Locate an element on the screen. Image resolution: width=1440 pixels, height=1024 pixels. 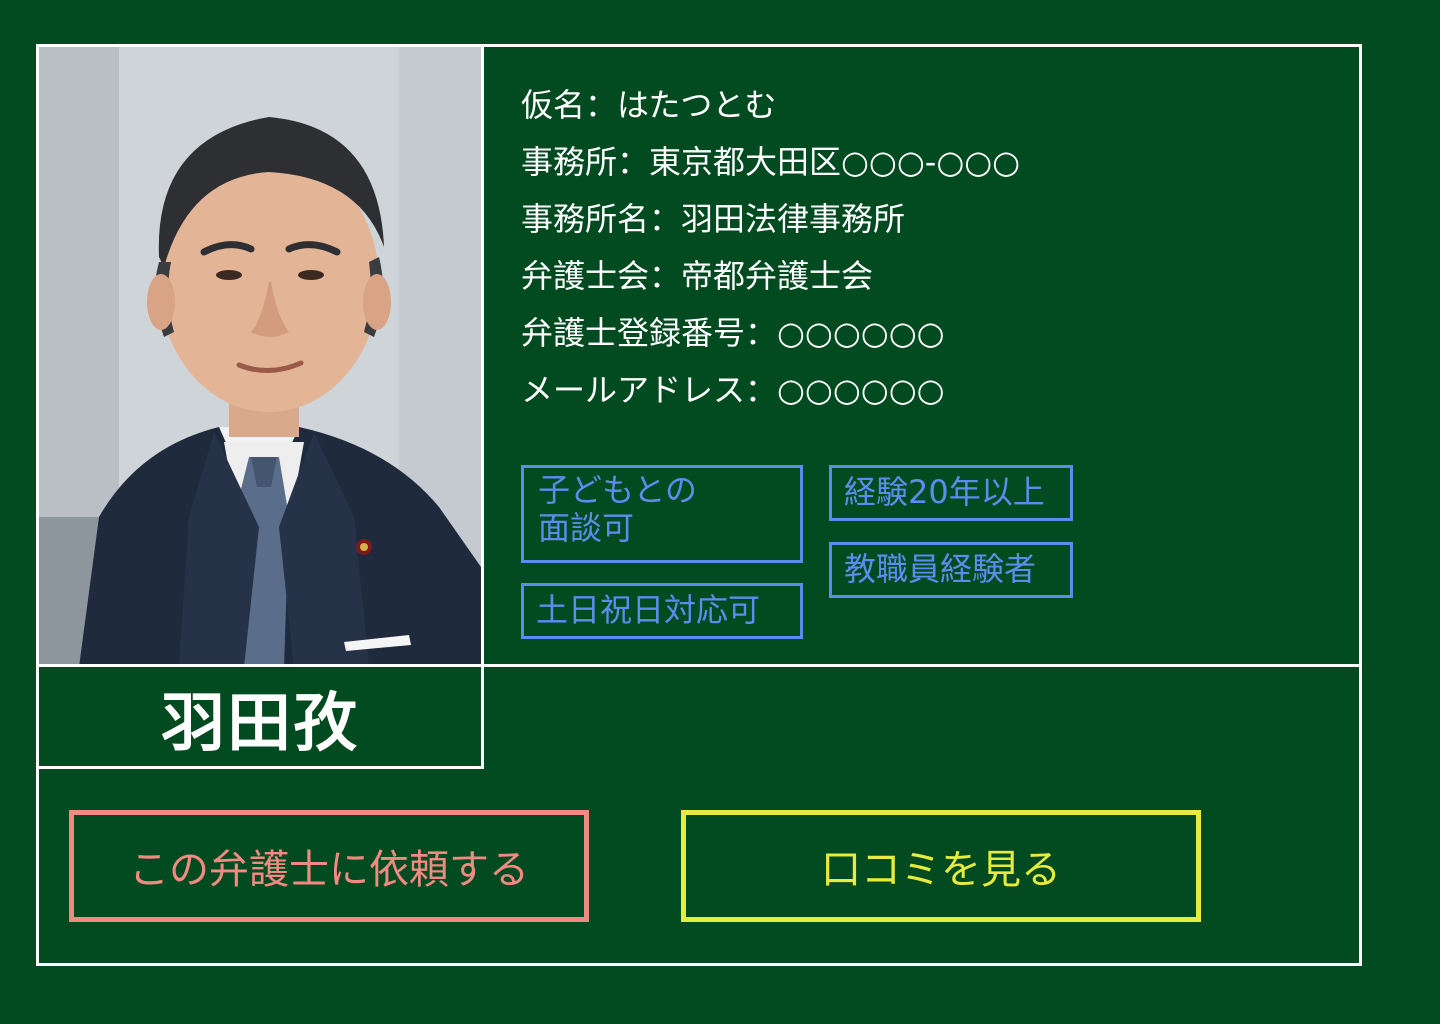
request-lawyer-button: この弁護士に依頼する is located at coordinates (329, 866).